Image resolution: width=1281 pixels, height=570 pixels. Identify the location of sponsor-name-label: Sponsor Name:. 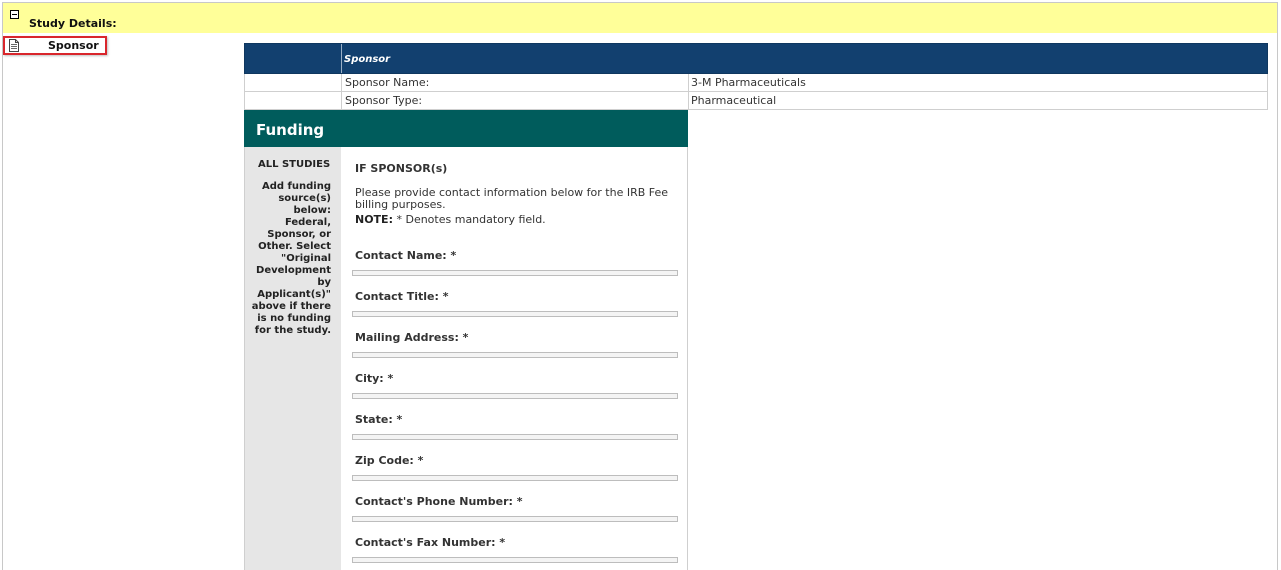
(387, 82).